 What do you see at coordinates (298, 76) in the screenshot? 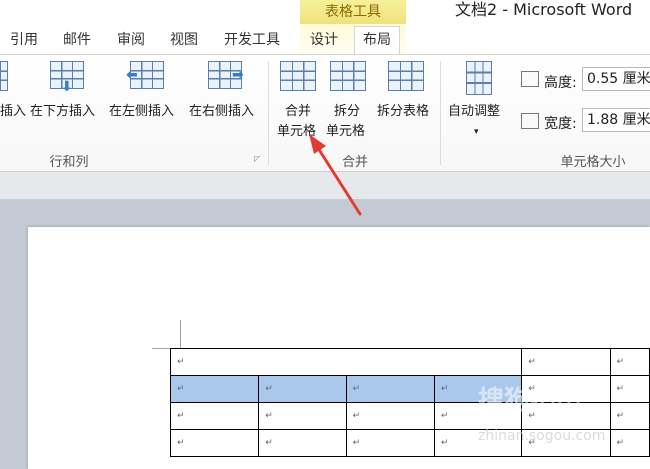
I see `merge-cells-icon` at bounding box center [298, 76].